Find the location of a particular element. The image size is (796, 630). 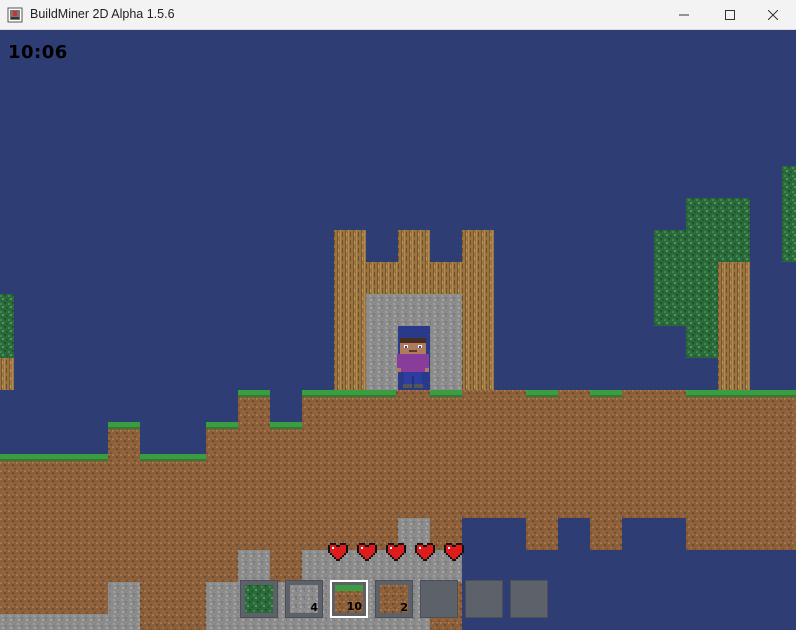

leaves-block-icon is located at coordinates (259, 599).